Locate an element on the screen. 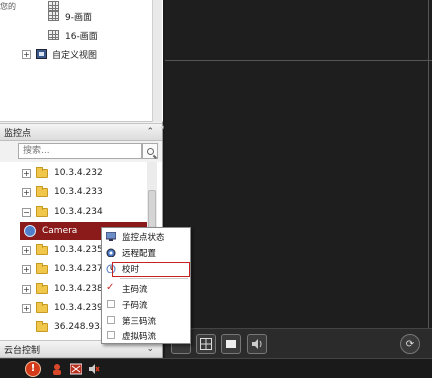 This screenshot has height=378, width=432. device-node: + 10.3.4.233 is located at coordinates (62, 192).